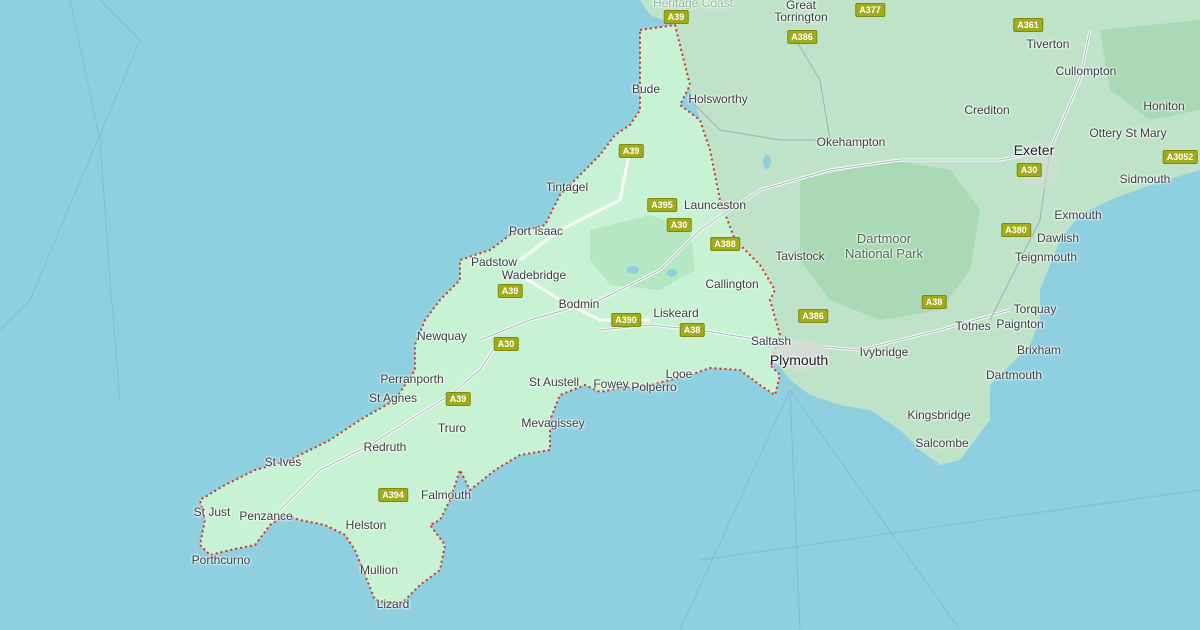  Describe the element at coordinates (725, 244) in the screenshot. I see `road-shield: A388` at that location.